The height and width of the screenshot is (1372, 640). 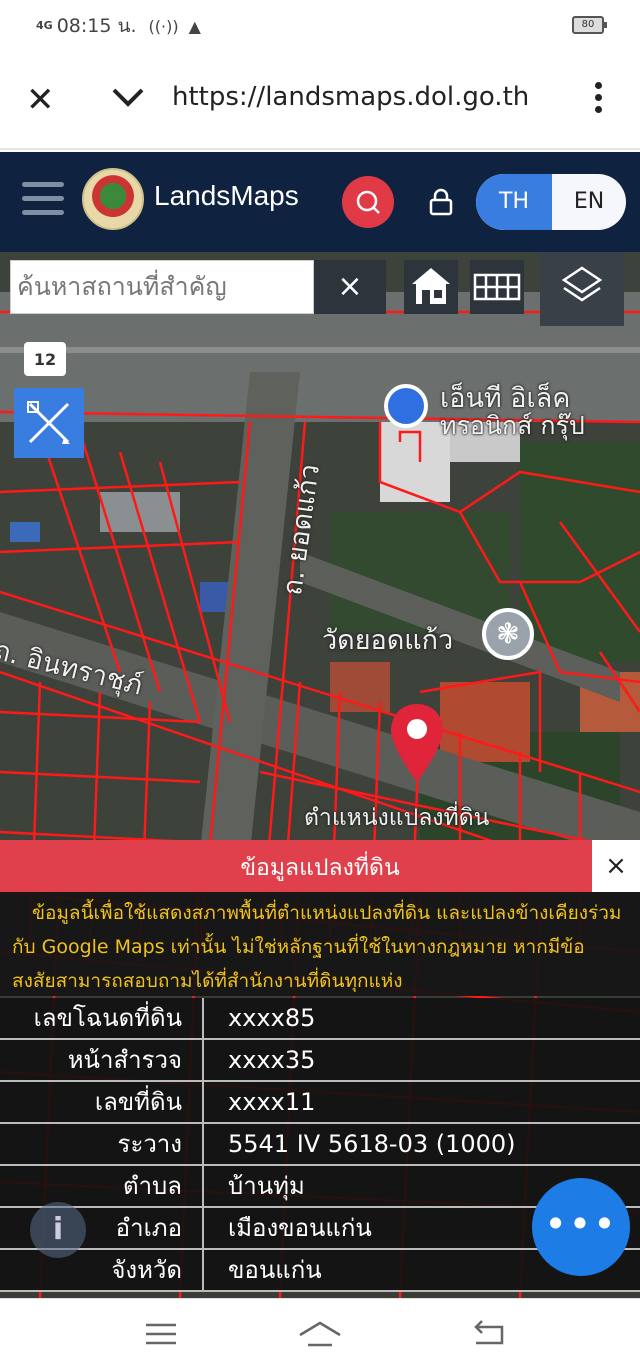 I want to click on row-label: เลขโฉนดที่ดิน, so click(x=102, y=1018).